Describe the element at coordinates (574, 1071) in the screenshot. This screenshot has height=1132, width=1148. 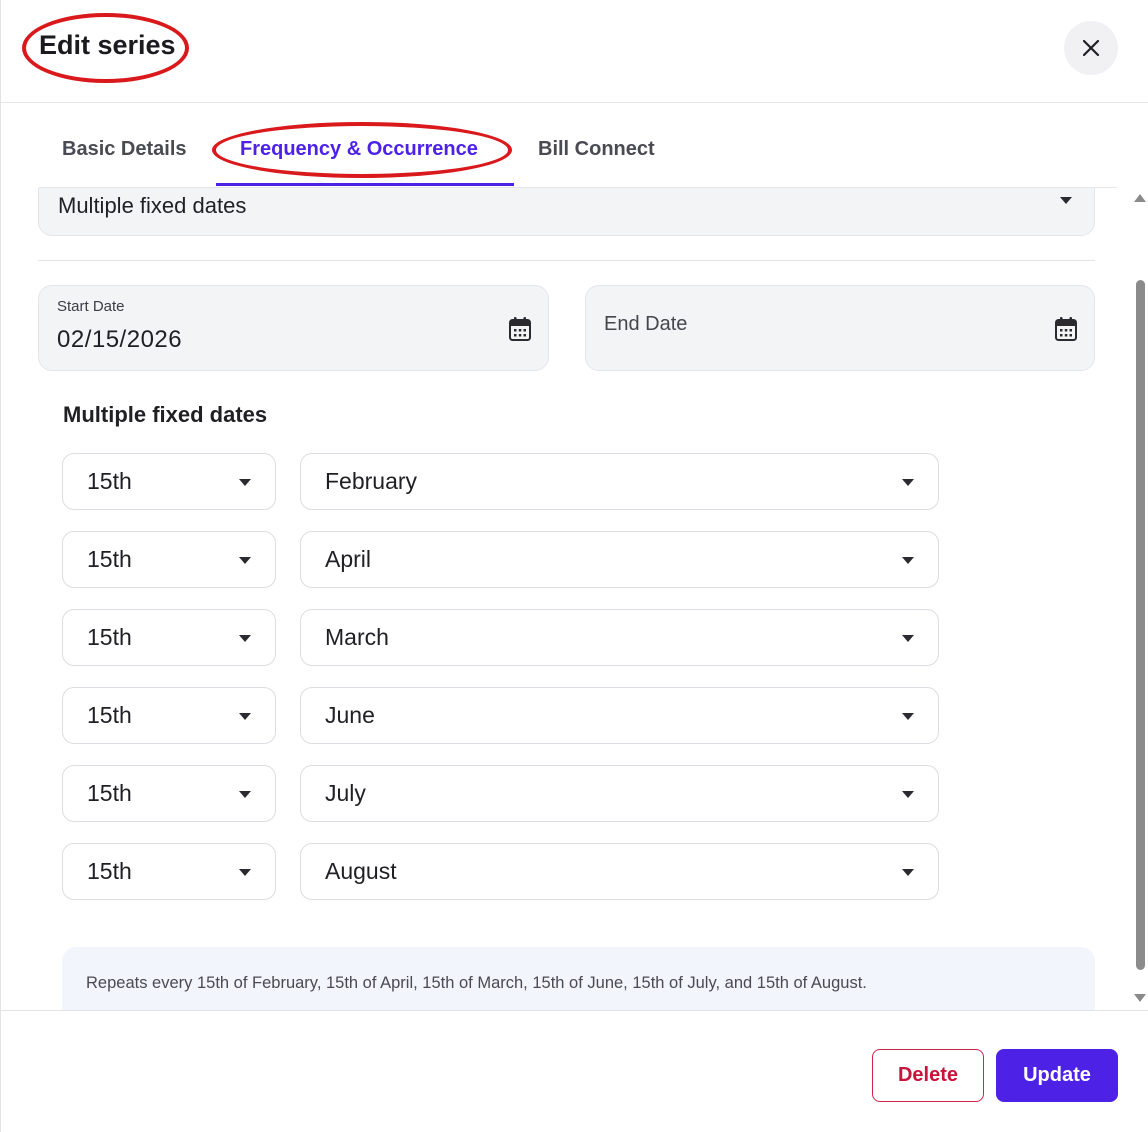
I see `modal-footer: Delete Update` at that location.